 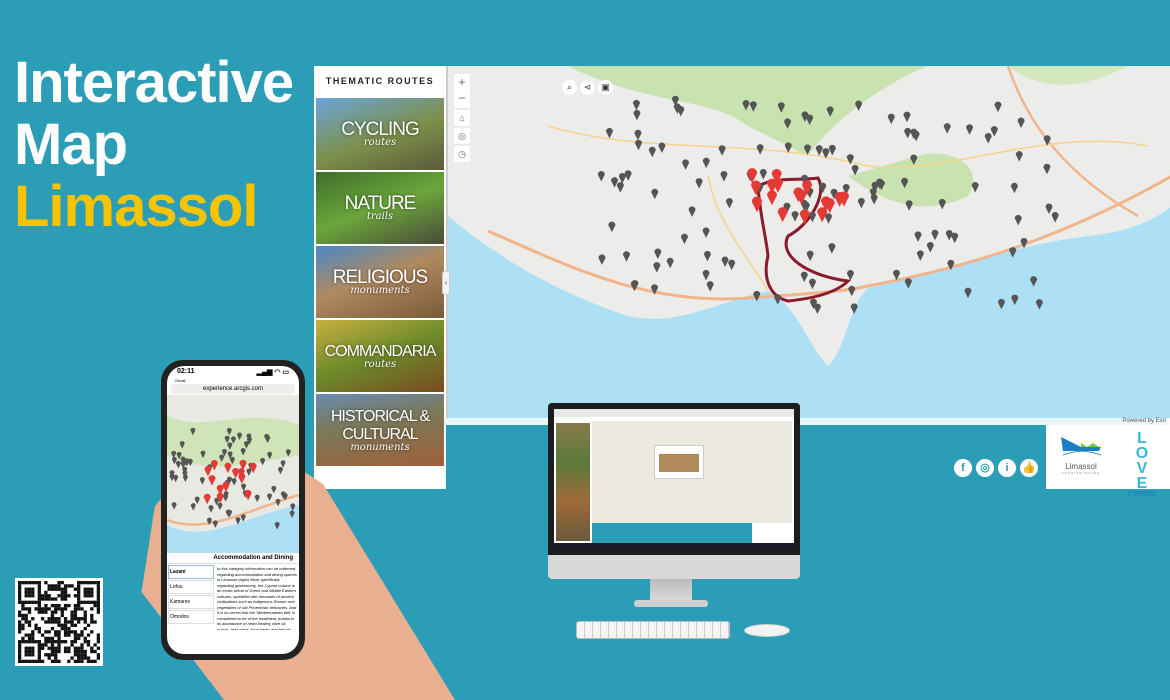 What do you see at coordinates (380, 134) in the screenshot?
I see `tile-cycling: CYCLING routes` at bounding box center [380, 134].